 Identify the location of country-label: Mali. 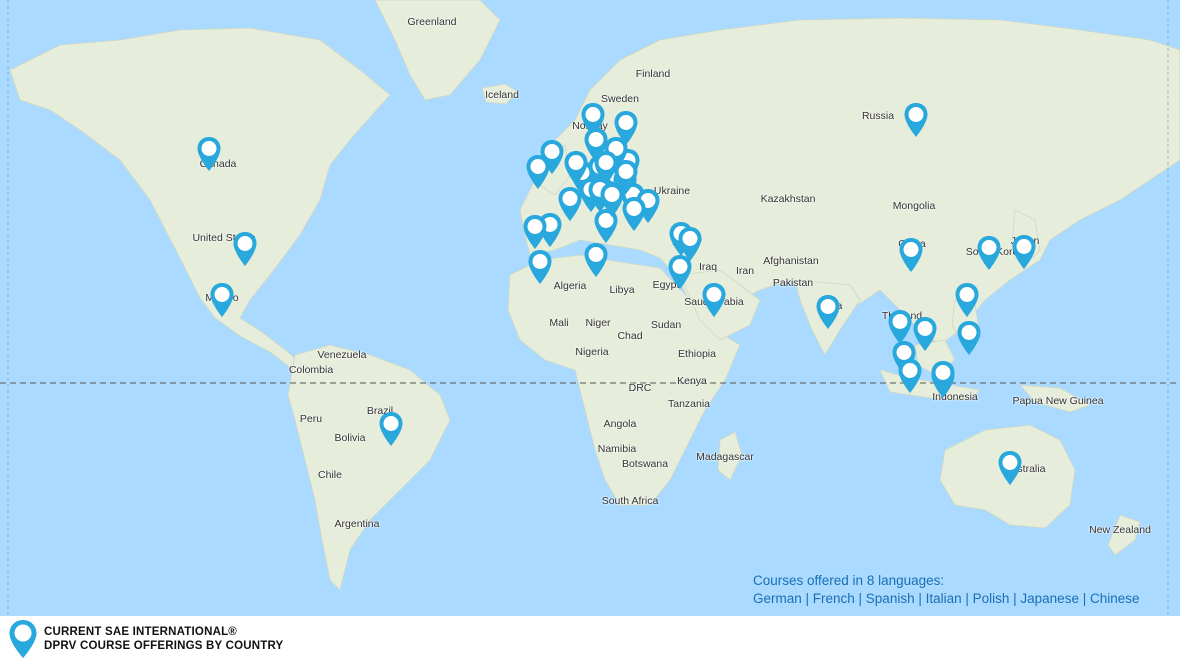
(559, 323).